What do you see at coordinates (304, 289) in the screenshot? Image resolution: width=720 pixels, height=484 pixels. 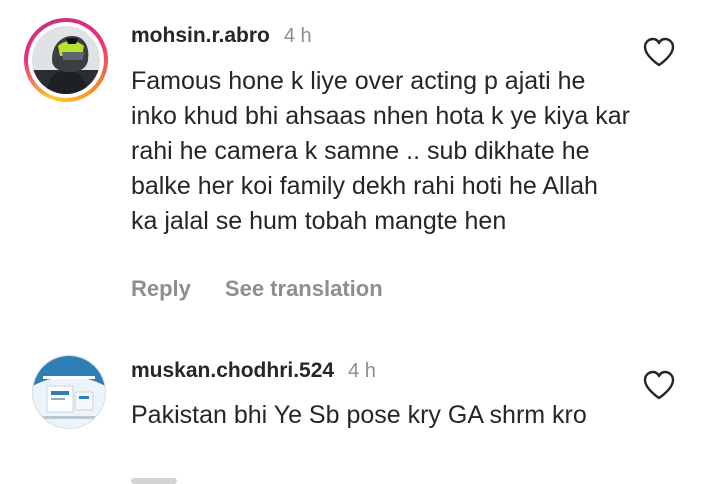 I see `see-translation-button: See translation` at bounding box center [304, 289].